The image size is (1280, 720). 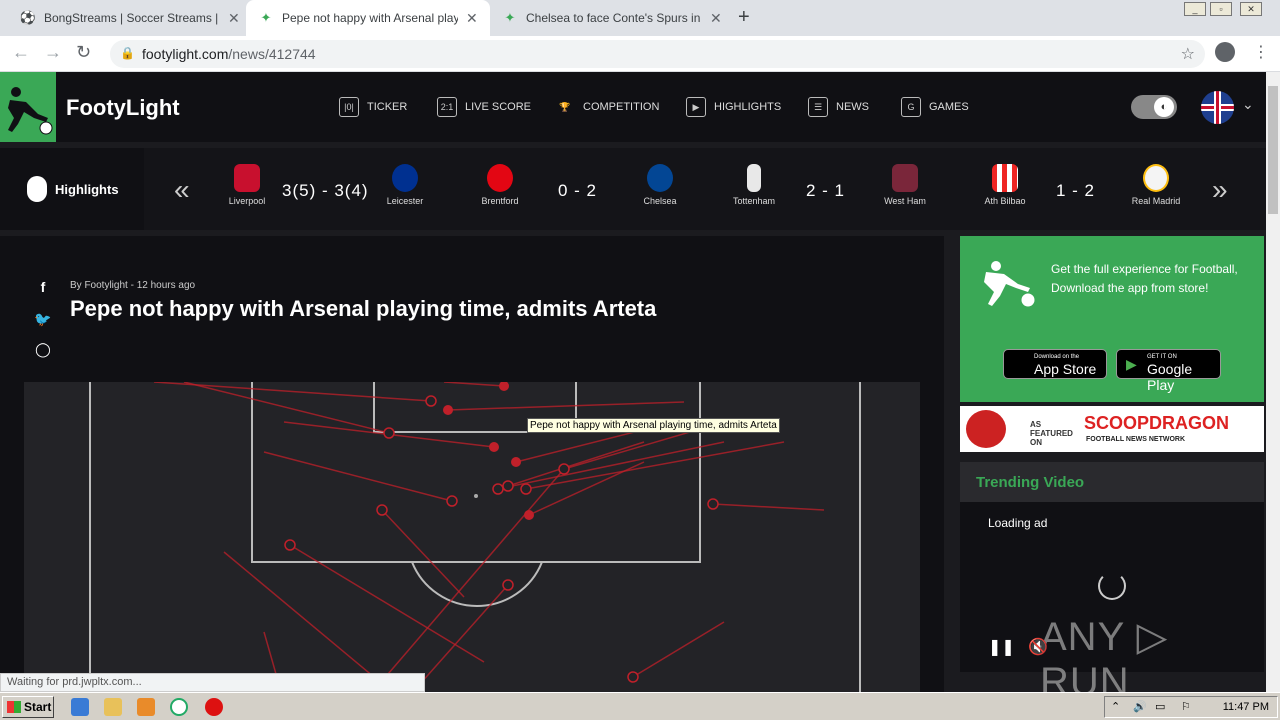 I want to click on leicester-crest-icon, so click(x=405, y=178).